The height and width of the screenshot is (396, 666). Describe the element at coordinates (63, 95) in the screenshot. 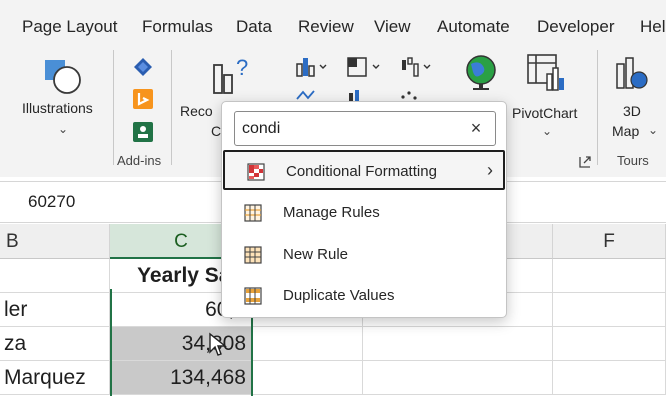

I see `illustrations-button: Illustrations ⌄` at that location.